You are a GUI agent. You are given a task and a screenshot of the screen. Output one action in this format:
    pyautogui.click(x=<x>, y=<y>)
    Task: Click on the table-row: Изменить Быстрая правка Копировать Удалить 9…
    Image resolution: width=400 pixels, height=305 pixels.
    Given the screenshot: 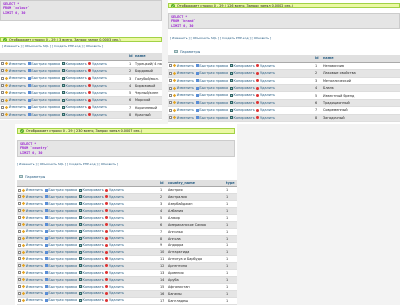 What is the action you would take?
    pyautogui.click(x=127, y=246)
    